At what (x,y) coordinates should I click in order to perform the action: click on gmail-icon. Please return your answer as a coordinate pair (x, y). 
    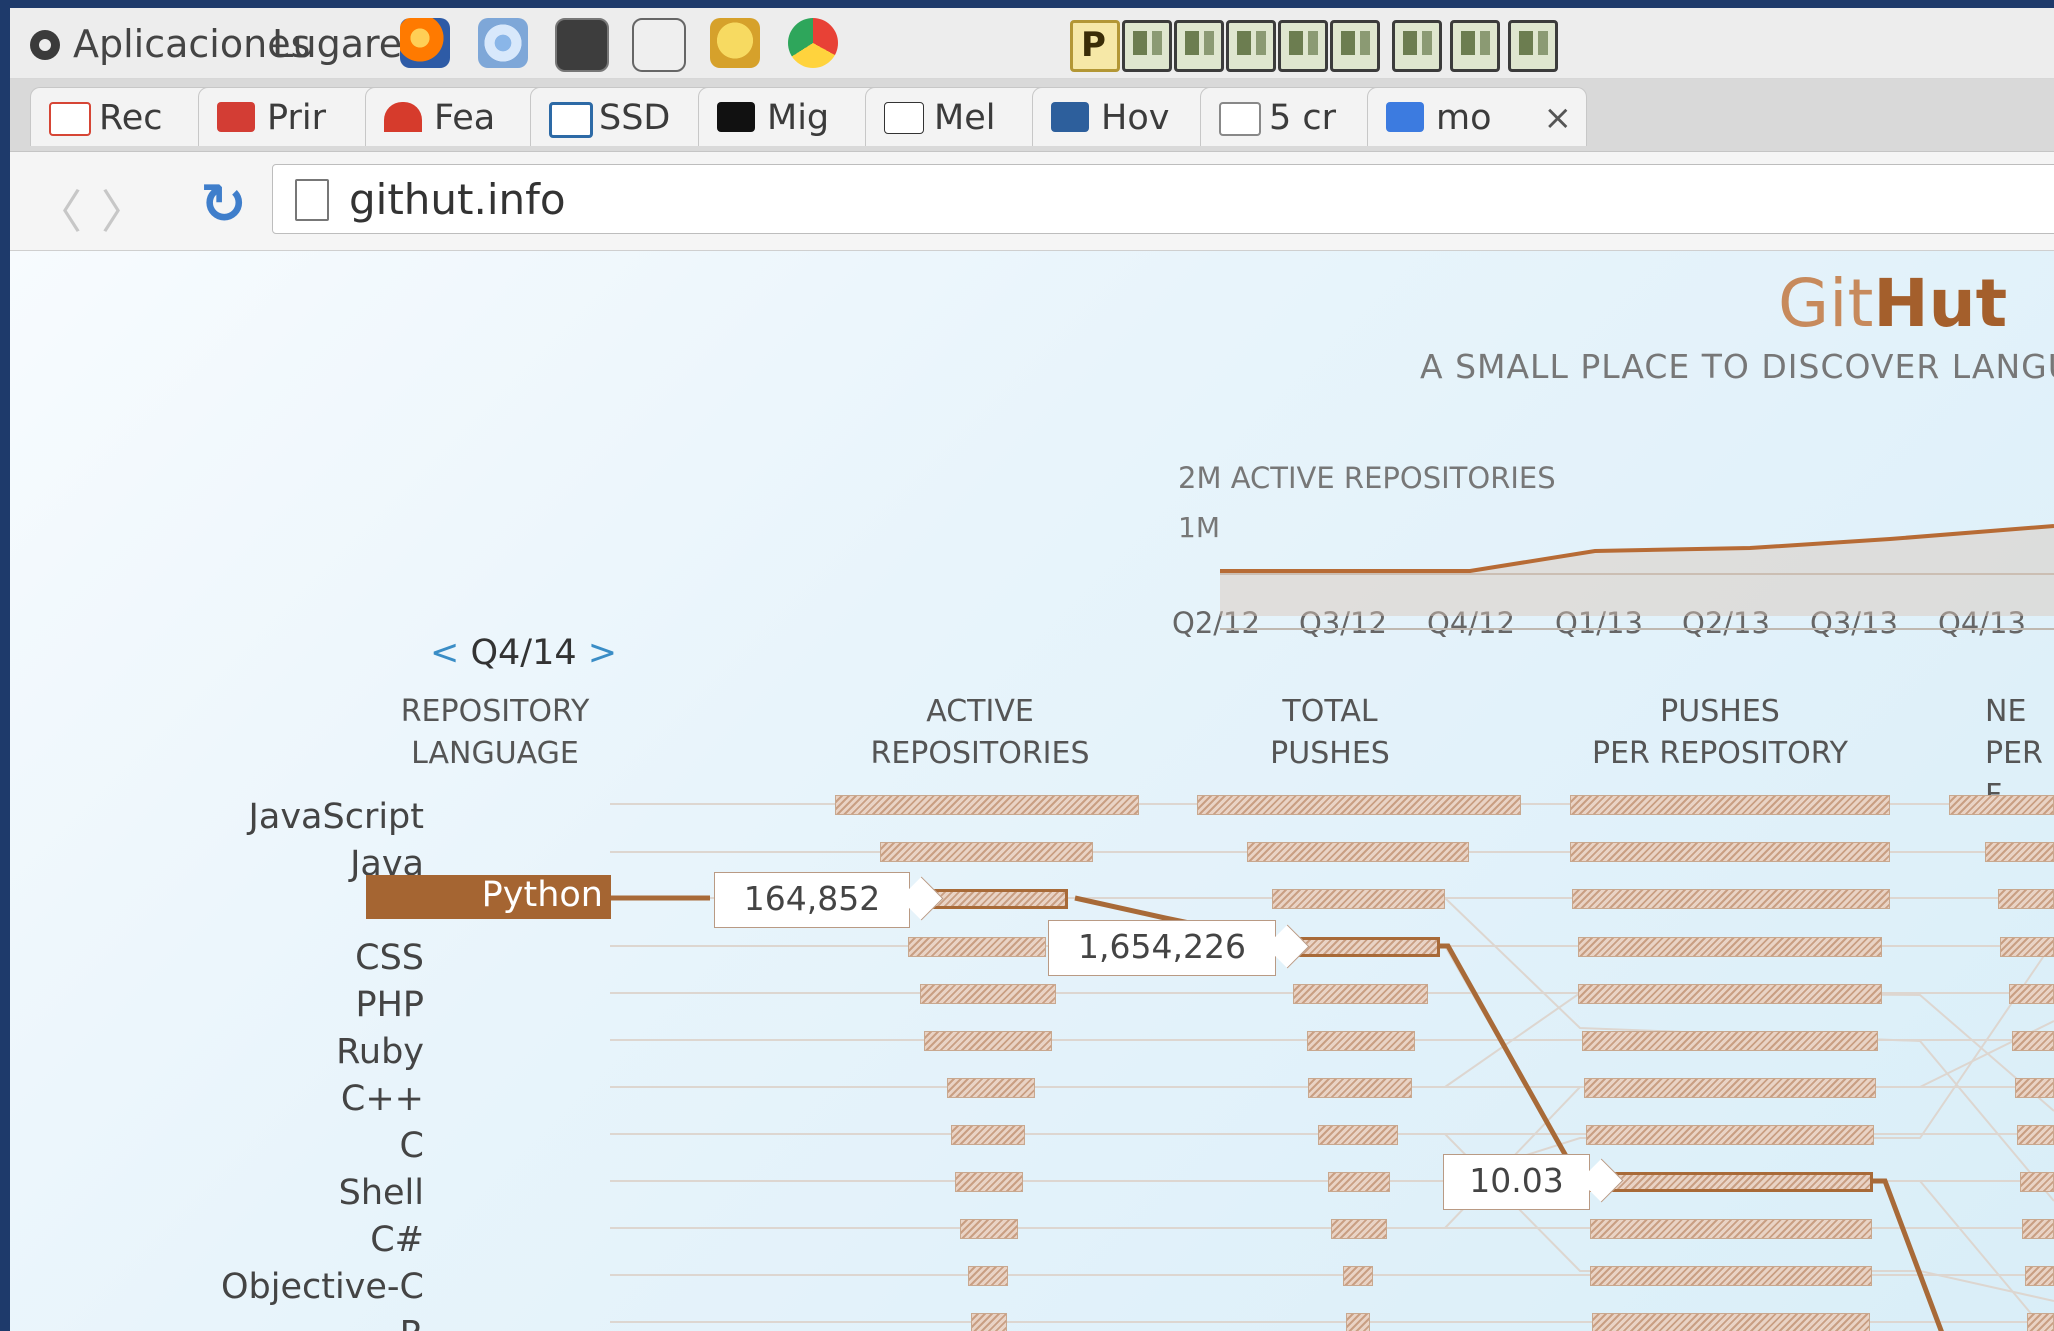
    Looking at the image, I should click on (70, 119).